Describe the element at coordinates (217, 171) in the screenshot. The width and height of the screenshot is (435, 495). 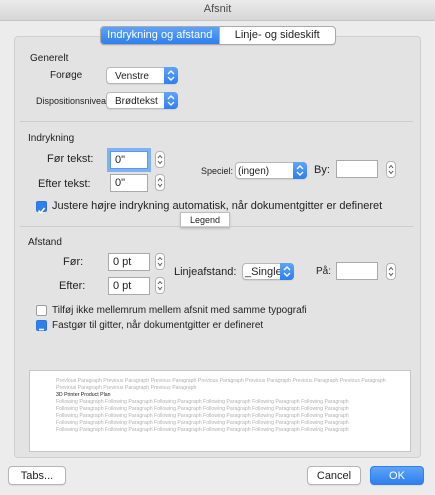
I see `special-label: Speciel:` at that location.